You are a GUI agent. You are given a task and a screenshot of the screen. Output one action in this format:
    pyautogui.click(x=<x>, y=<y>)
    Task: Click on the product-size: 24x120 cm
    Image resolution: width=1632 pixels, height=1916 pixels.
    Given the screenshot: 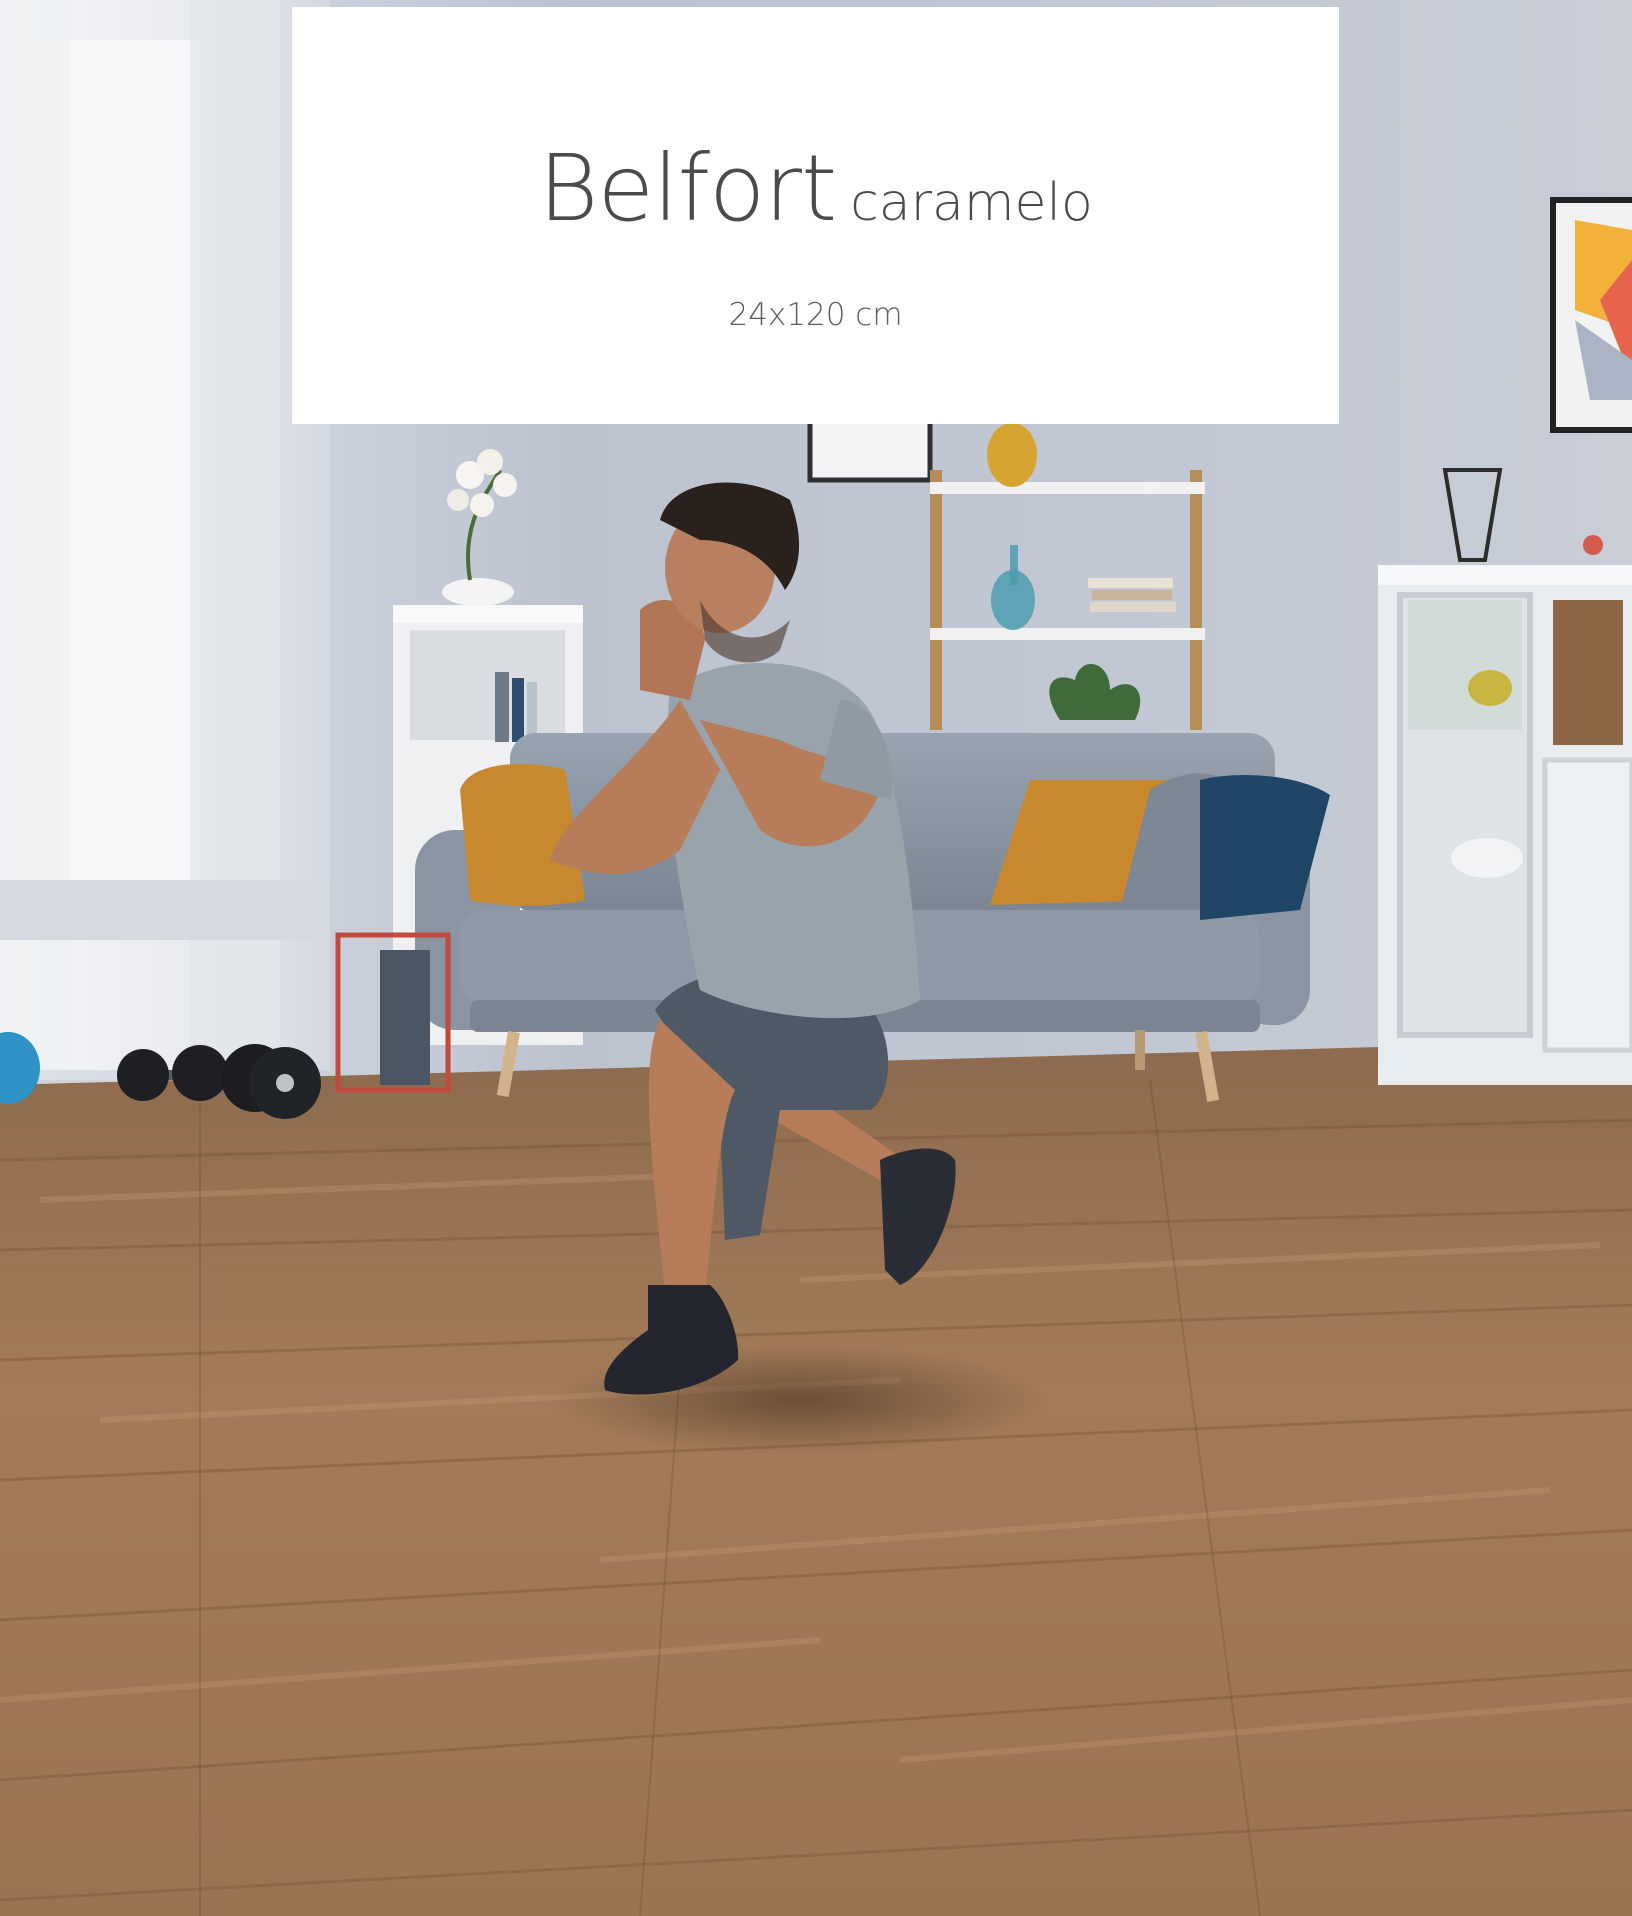 What is the action you would take?
    pyautogui.click(x=815, y=315)
    